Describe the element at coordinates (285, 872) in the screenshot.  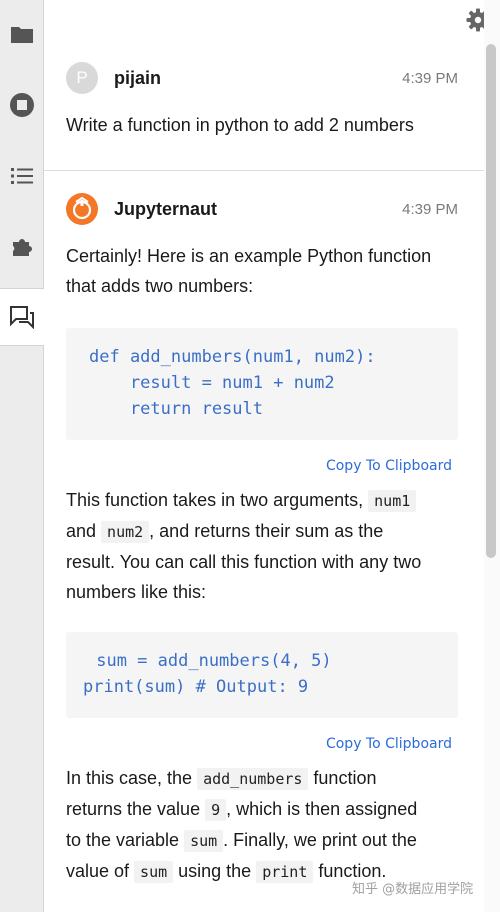
I see `inline-code: print` at that location.